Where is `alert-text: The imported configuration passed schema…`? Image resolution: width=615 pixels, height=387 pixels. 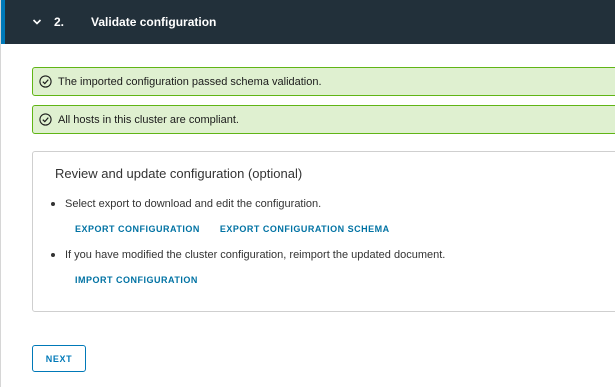
alert-text: The imported configuration passed schema… is located at coordinates (190, 81).